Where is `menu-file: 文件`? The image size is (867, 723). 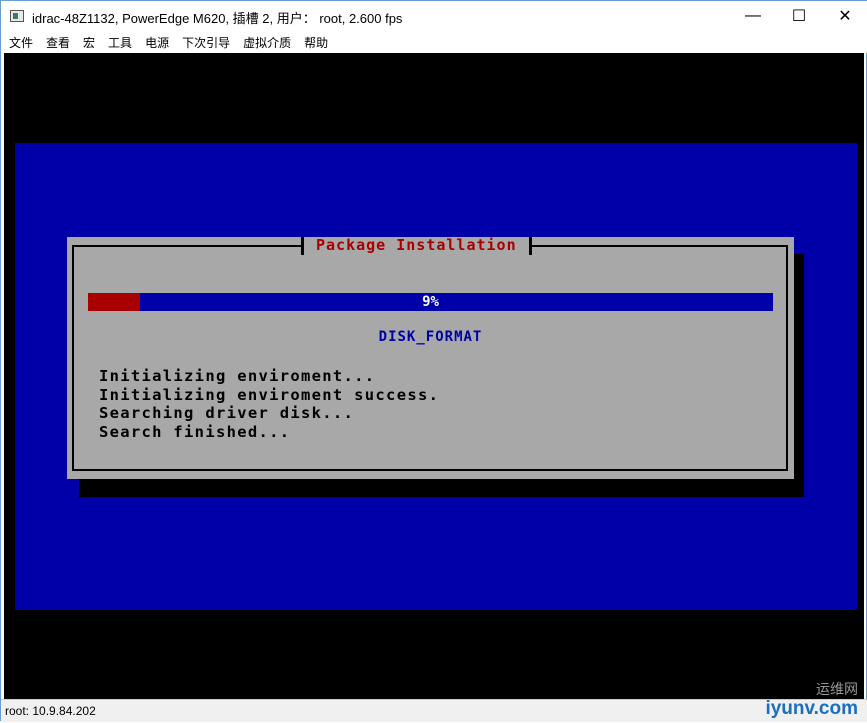
menu-file: 文件 is located at coordinates (21, 42).